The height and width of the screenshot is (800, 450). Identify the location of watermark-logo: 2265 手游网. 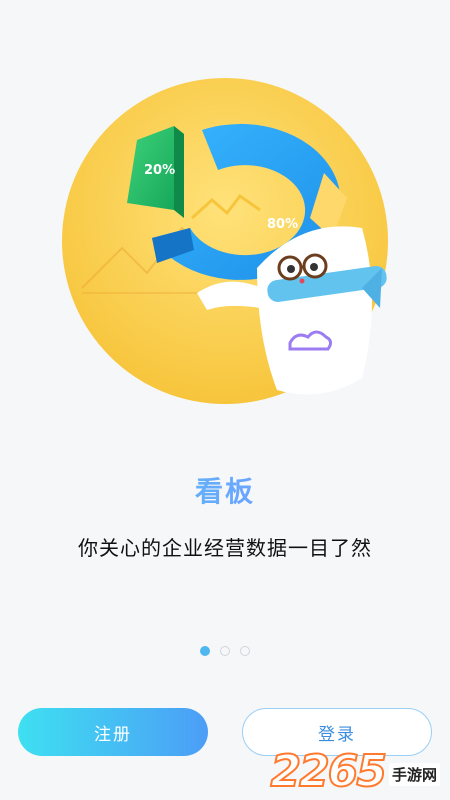
(355, 771).